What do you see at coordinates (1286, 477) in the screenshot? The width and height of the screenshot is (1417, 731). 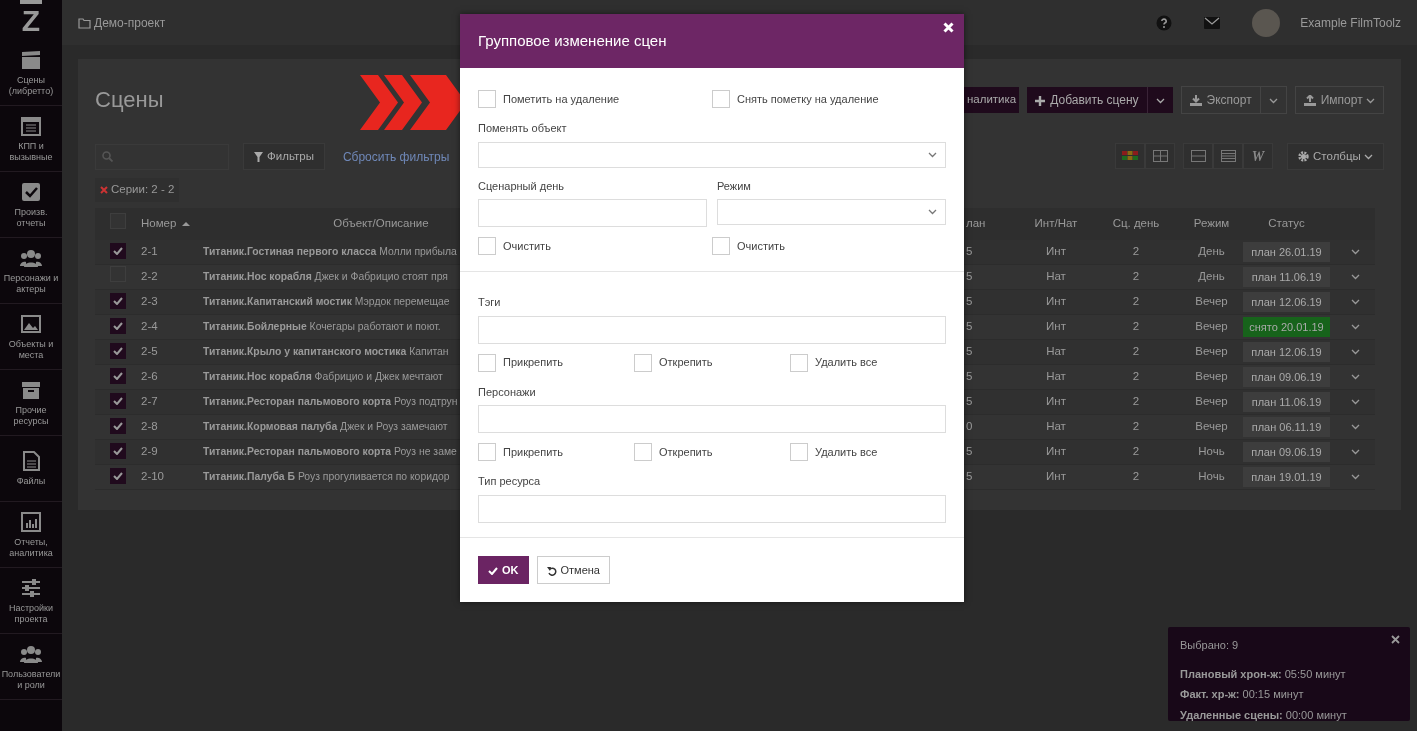 I see `status-badge: план 19.01.19` at bounding box center [1286, 477].